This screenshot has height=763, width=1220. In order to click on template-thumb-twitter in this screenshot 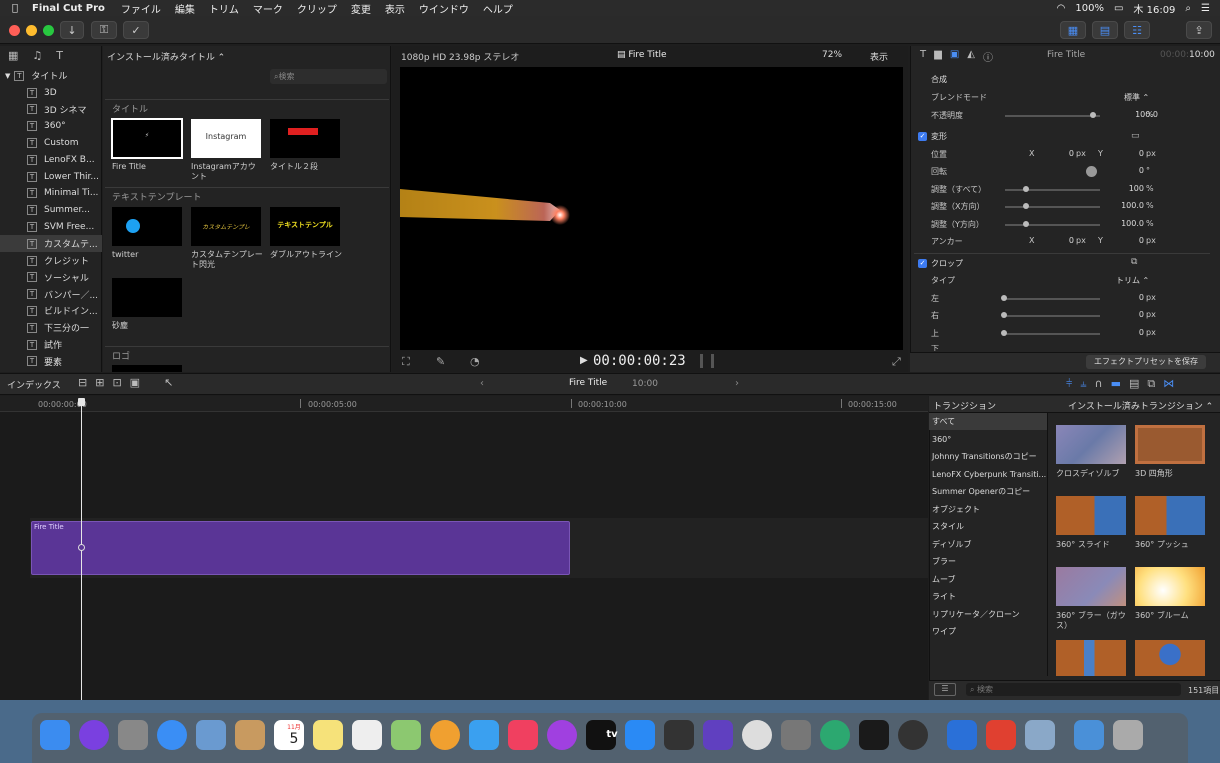, I will do `click(147, 226)`.